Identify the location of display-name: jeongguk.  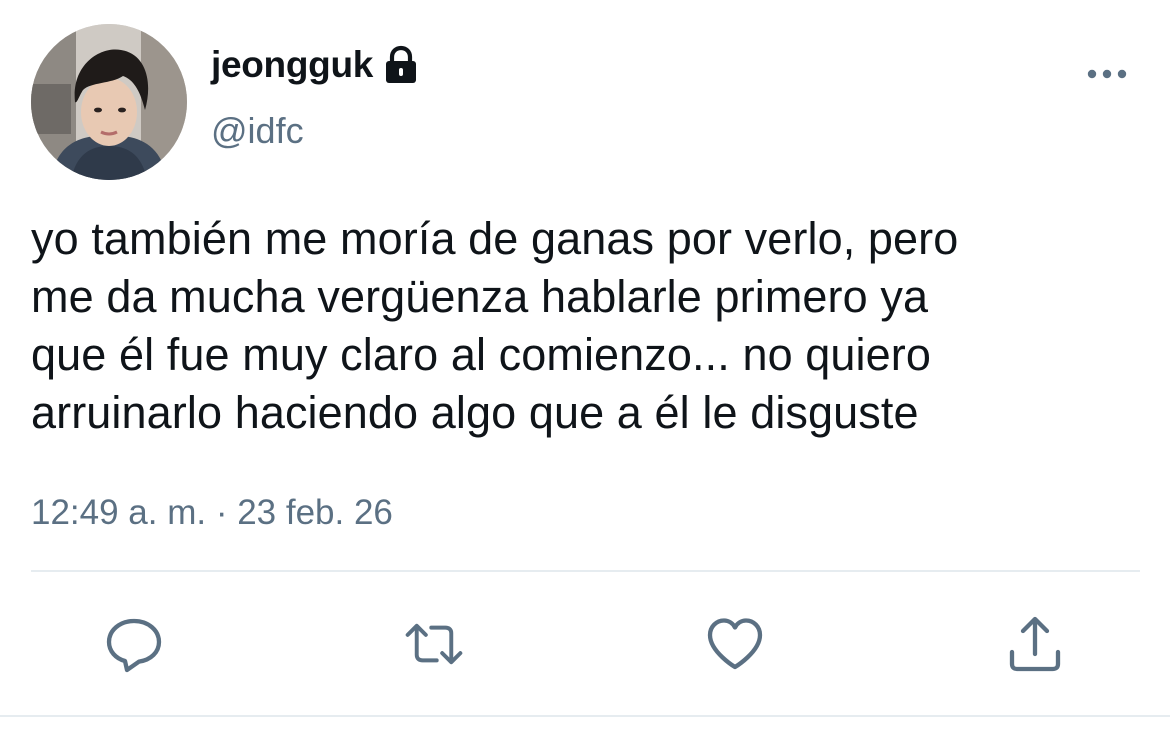
(292, 65).